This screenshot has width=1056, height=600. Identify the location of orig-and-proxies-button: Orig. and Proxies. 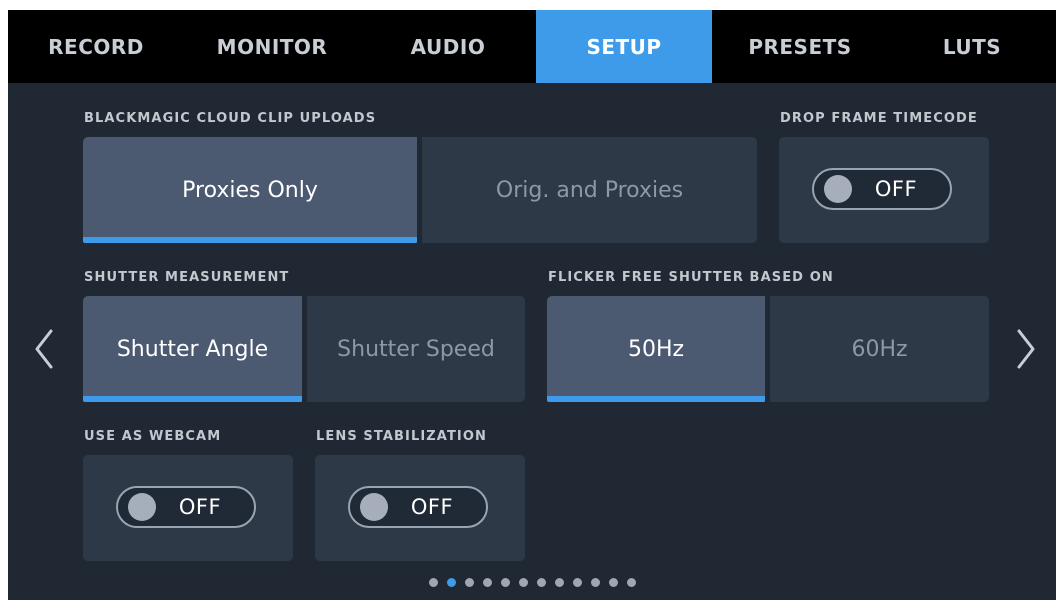
(589, 190).